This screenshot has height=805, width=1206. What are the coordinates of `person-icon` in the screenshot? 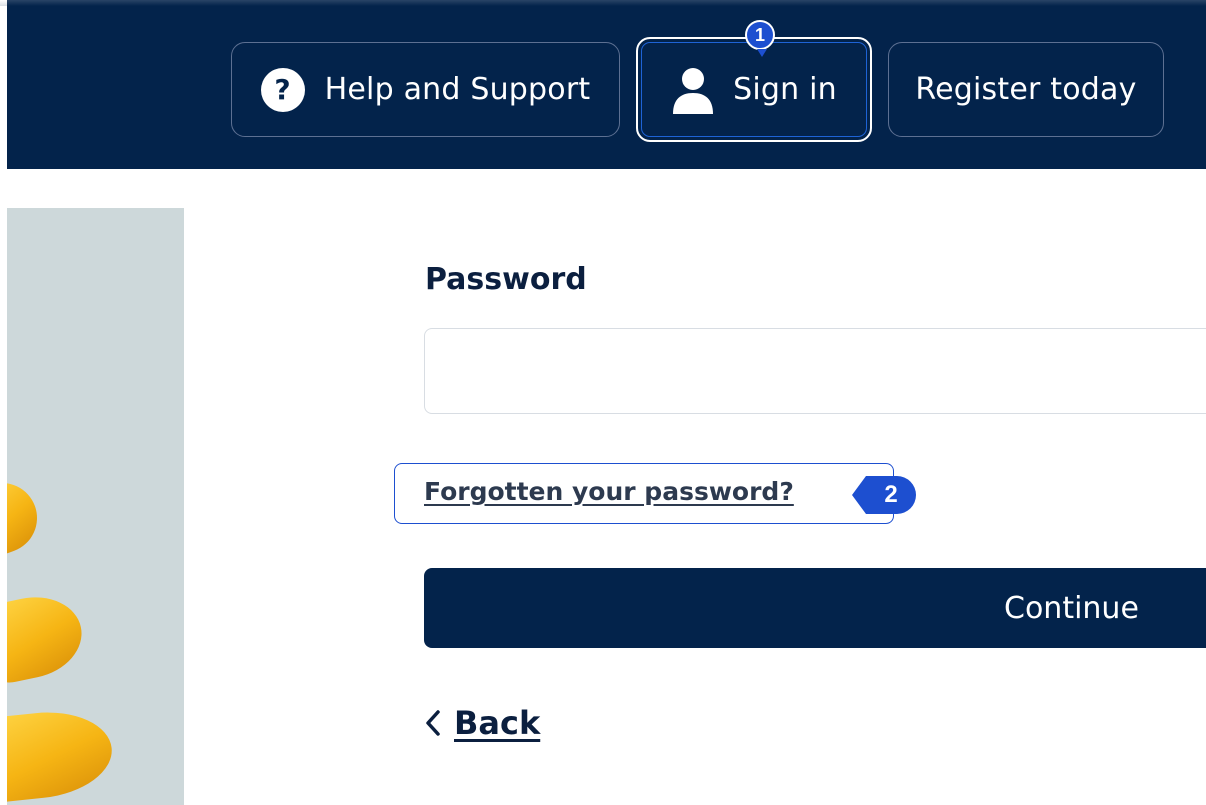 It's located at (693, 90).